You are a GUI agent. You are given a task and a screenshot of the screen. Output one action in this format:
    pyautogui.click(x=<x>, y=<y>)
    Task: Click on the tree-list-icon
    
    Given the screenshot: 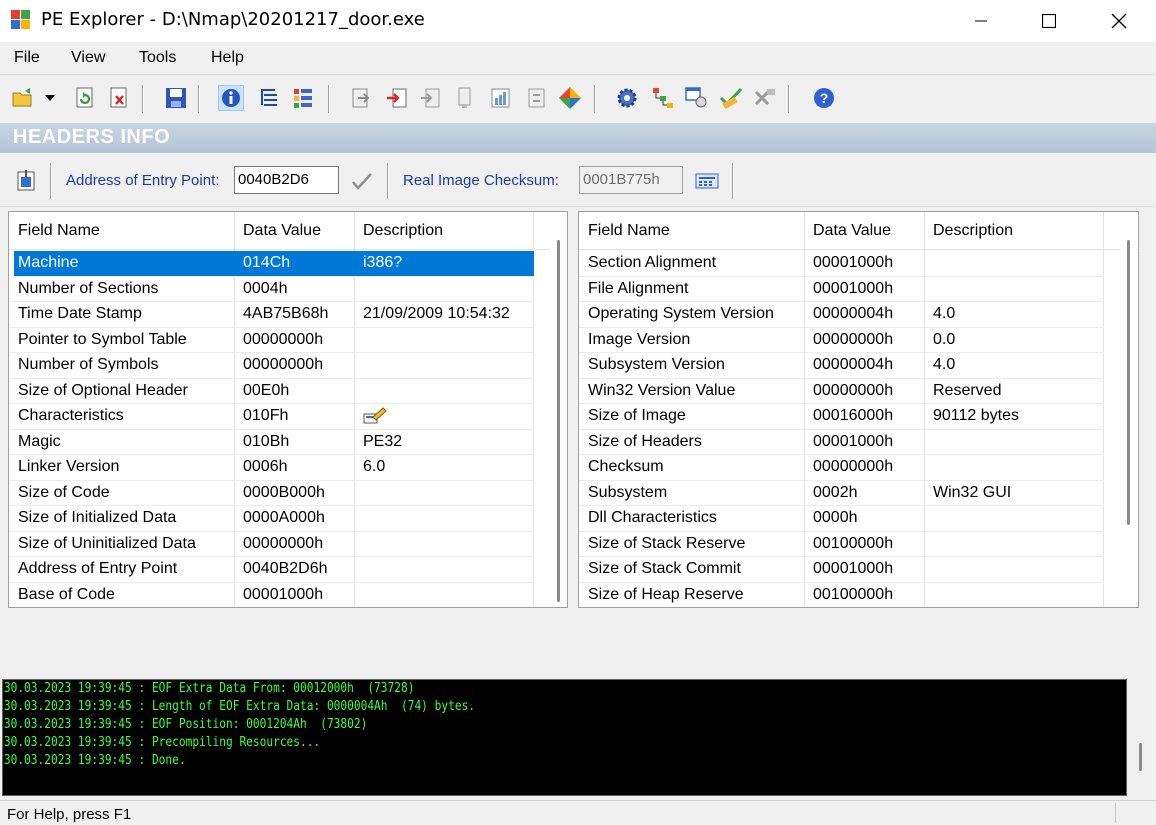 What is the action you would take?
    pyautogui.click(x=269, y=97)
    